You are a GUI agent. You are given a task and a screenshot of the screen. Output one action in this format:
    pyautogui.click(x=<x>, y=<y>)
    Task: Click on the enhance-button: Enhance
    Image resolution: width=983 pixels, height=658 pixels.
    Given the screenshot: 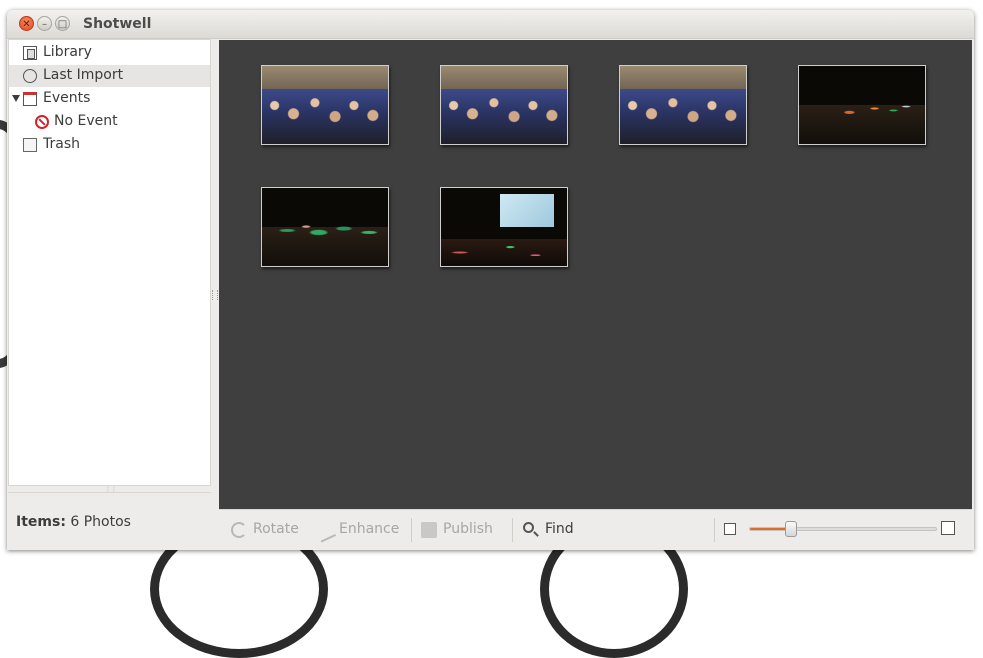 What is the action you would take?
    pyautogui.click(x=360, y=531)
    